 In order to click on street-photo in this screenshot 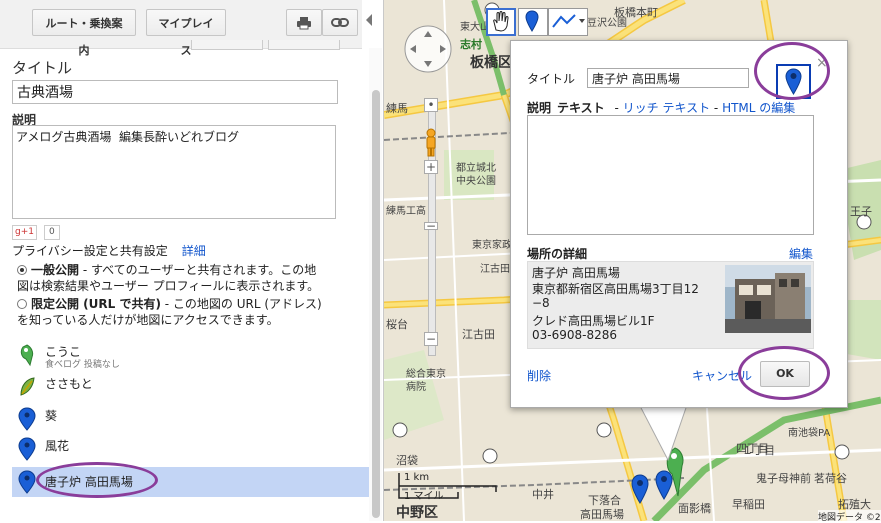, I will do `click(768, 299)`.